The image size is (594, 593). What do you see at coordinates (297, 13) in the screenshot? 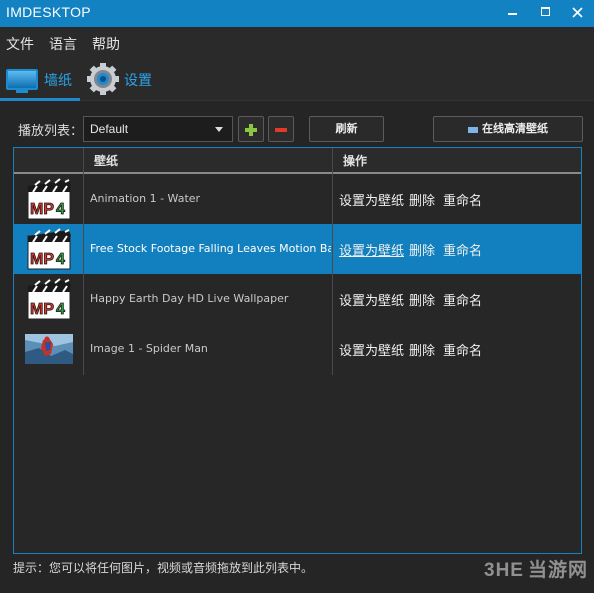
I see `title-bar: IMDESKTOP` at bounding box center [297, 13].